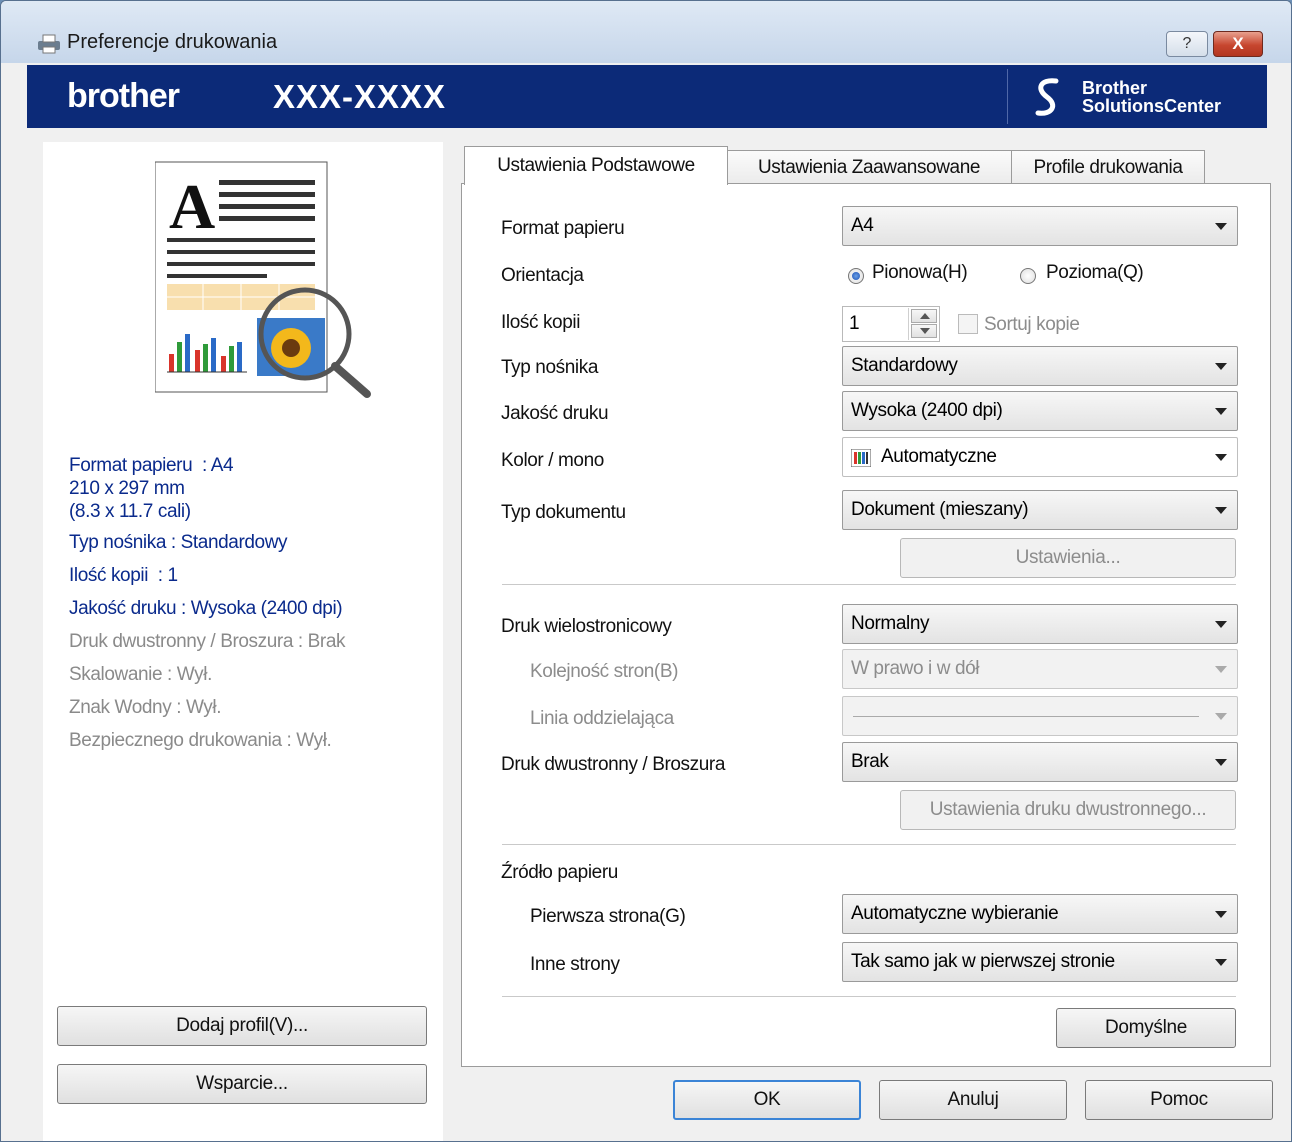 This screenshot has height=1142, width=1292. I want to click on landscape-label: Pozioma(Q), so click(1095, 273).